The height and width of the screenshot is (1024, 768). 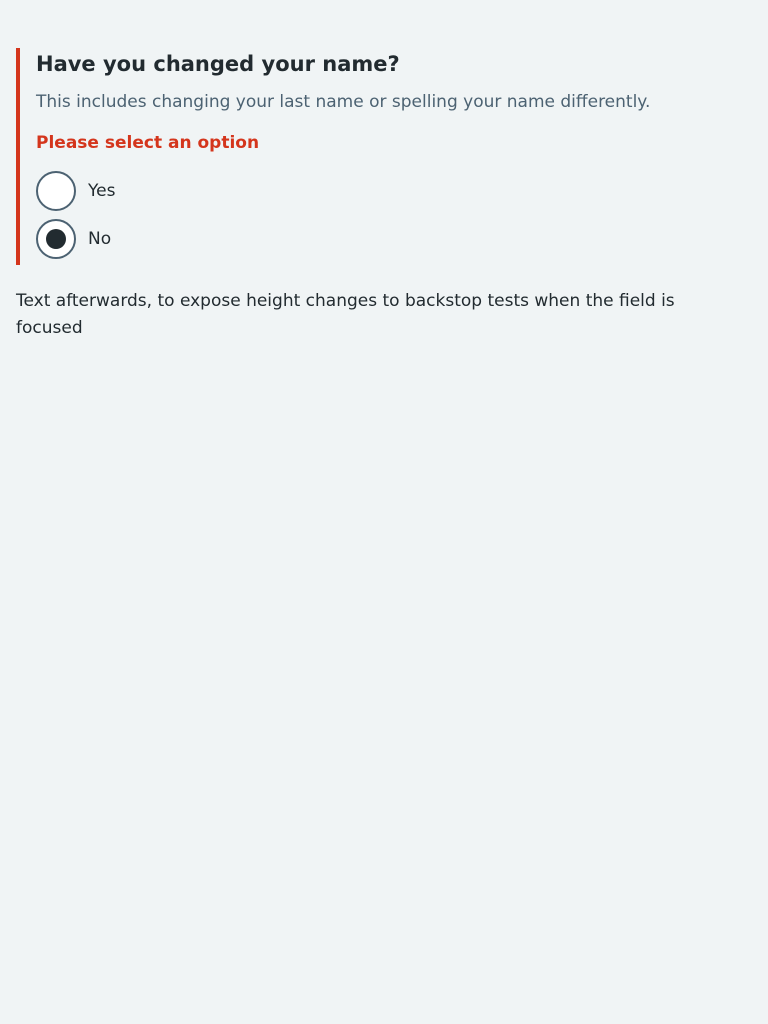 I want to click on radio-option-no: No, so click(x=394, y=239).